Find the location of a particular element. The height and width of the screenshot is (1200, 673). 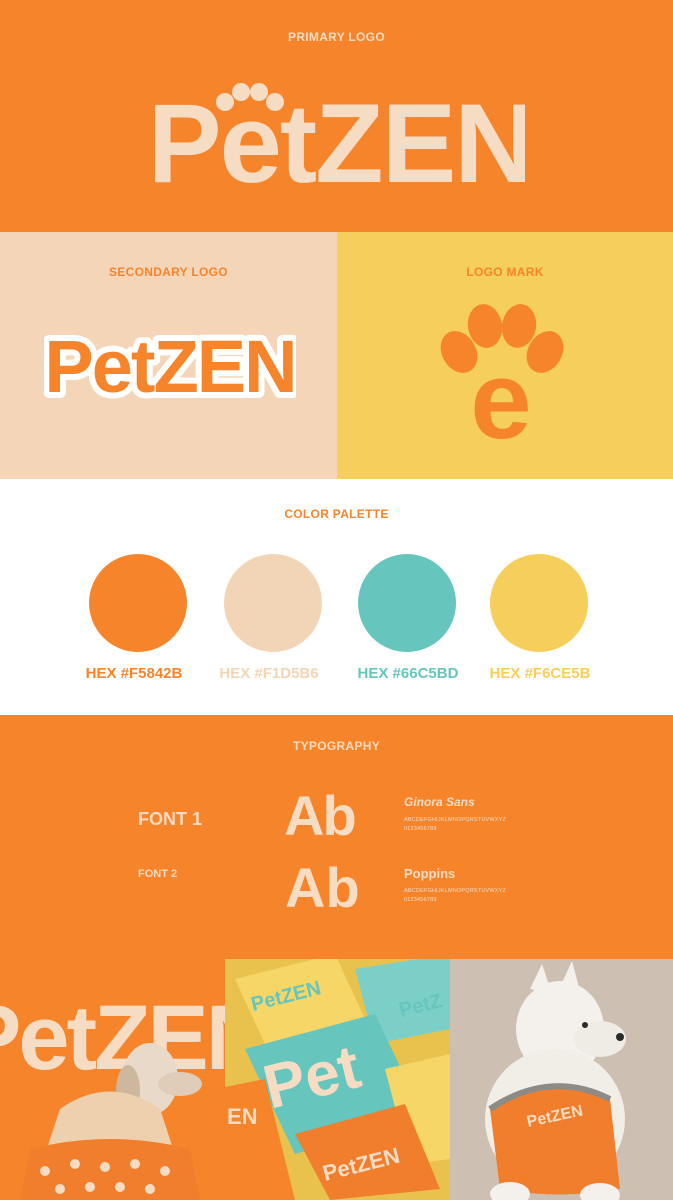

logo-mark-section: LOGO MARK e is located at coordinates (505, 355).